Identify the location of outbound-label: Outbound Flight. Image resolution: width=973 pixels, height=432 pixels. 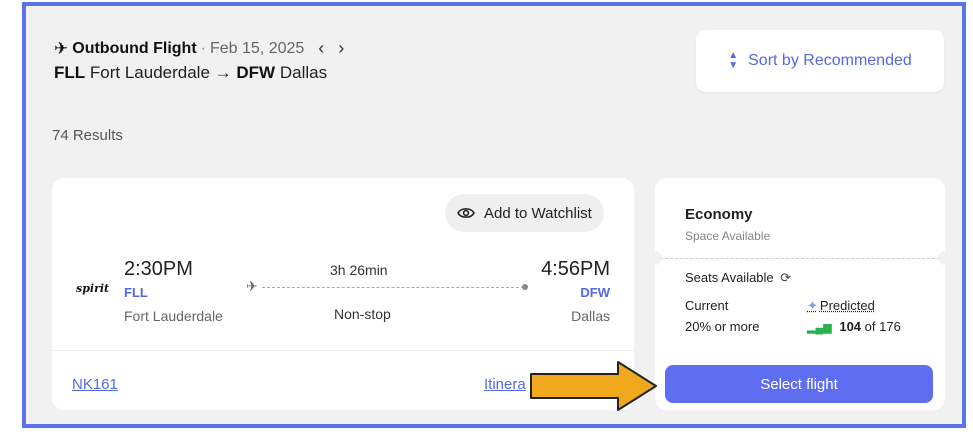
(134, 48).